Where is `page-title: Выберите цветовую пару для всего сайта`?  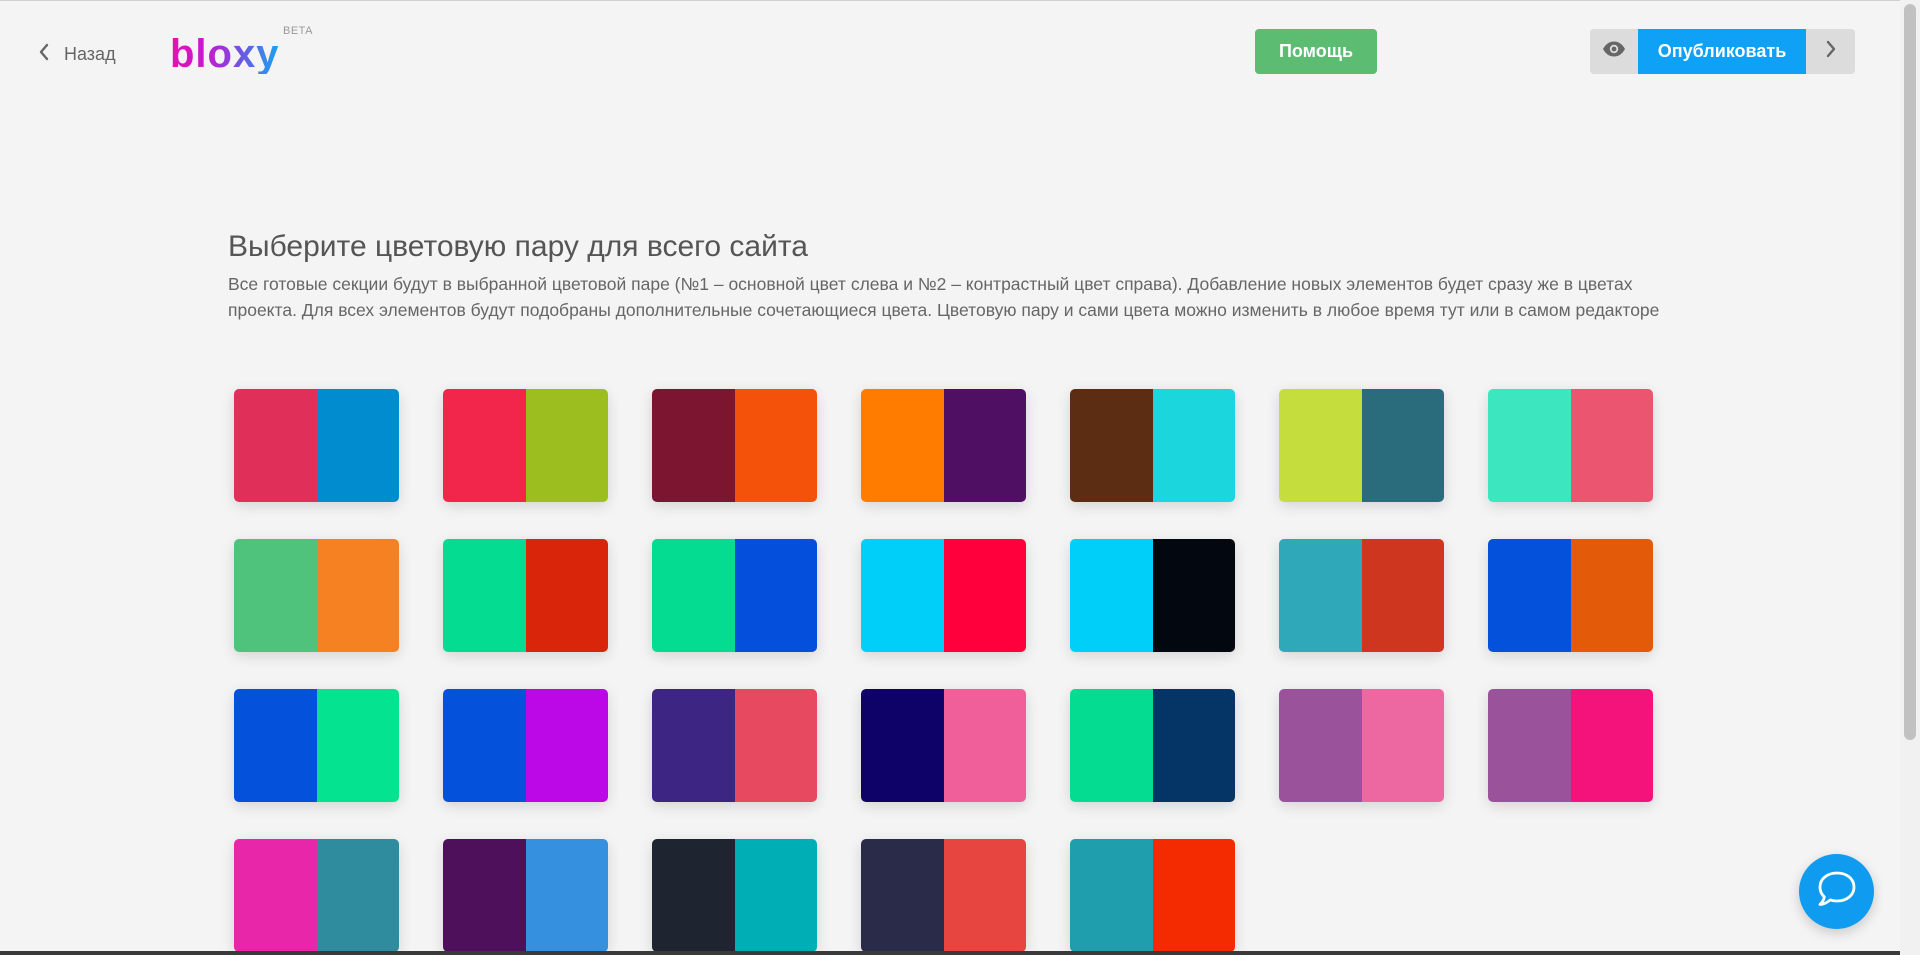
page-title: Выберите цветовую пару для всего сайта is located at coordinates (518, 246).